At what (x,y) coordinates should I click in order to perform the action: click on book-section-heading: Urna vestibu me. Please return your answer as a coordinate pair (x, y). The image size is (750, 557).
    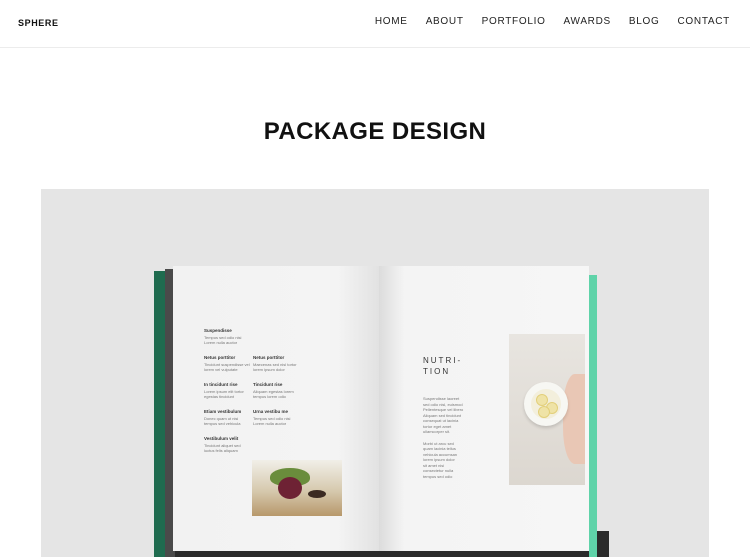
    Looking at the image, I should click on (271, 411).